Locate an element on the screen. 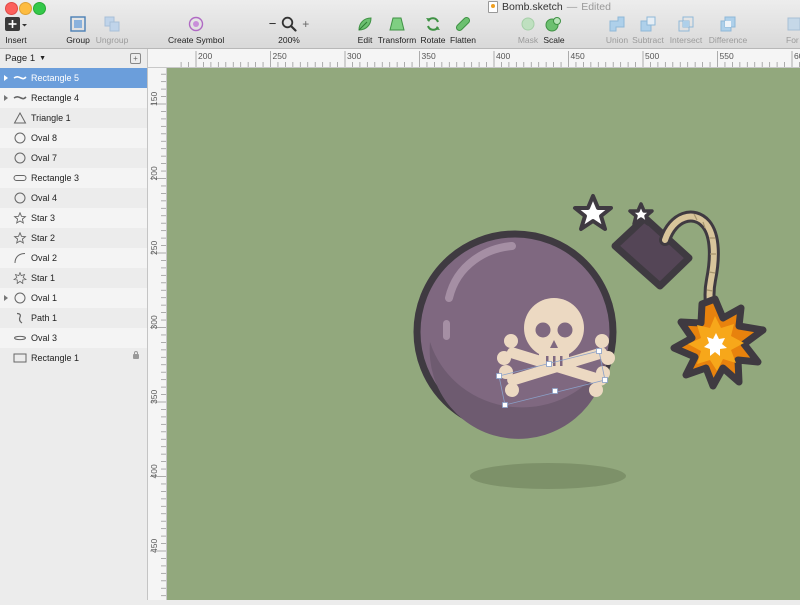 The width and height of the screenshot is (800, 605). layer-name: Rectangle 3 is located at coordinates (55, 178).